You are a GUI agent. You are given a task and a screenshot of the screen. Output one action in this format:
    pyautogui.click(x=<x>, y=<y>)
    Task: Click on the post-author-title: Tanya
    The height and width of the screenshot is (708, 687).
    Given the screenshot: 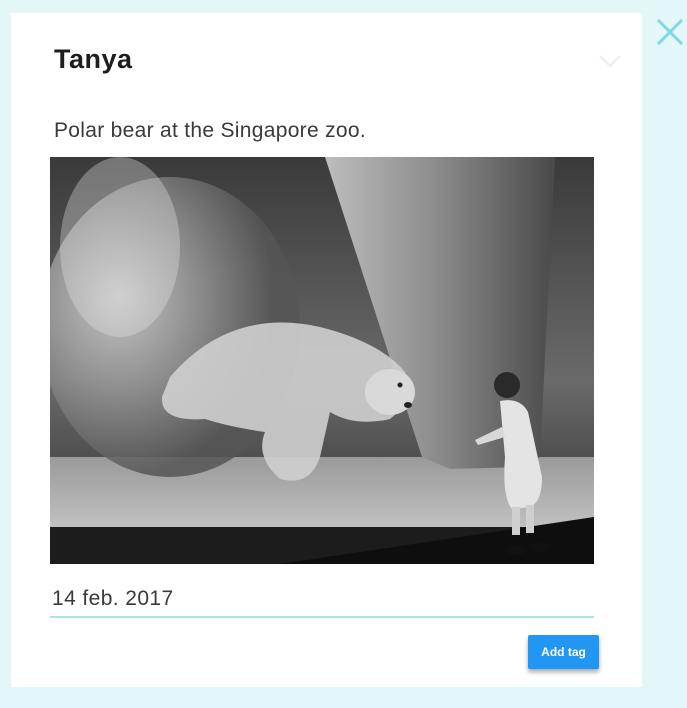 What is the action you would take?
    pyautogui.click(x=93, y=59)
    